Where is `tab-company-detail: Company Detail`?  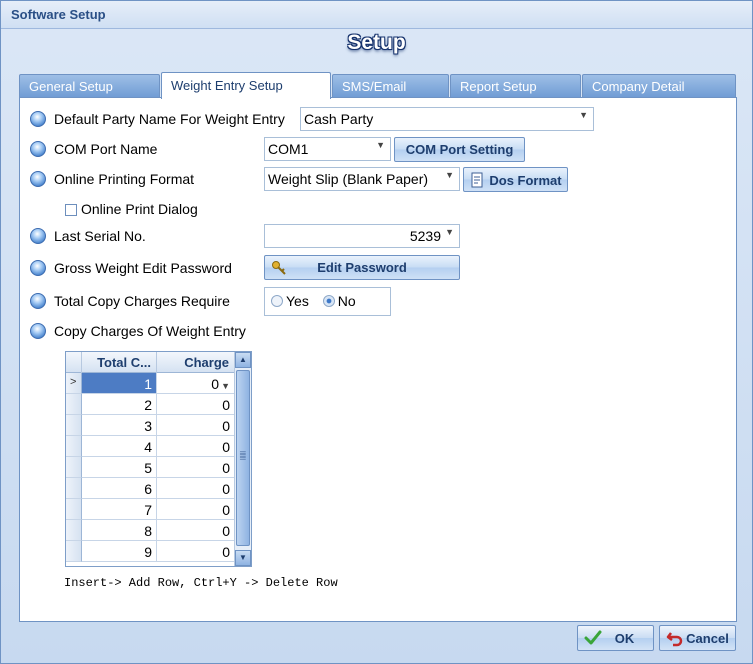 tab-company-detail: Company Detail is located at coordinates (659, 86).